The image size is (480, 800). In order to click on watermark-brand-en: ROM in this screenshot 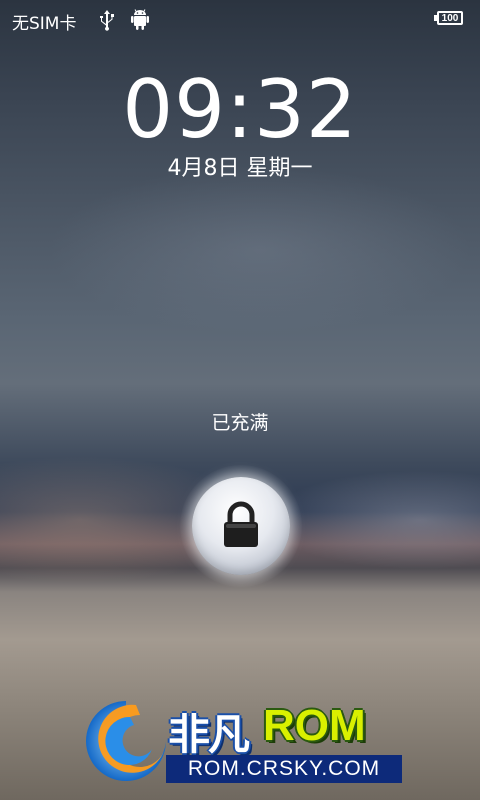, I will do `click(314, 725)`.